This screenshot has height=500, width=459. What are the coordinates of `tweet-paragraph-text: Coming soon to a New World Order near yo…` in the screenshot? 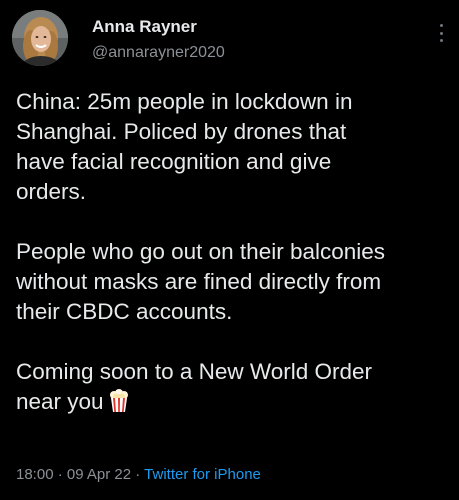 It's located at (194, 386).